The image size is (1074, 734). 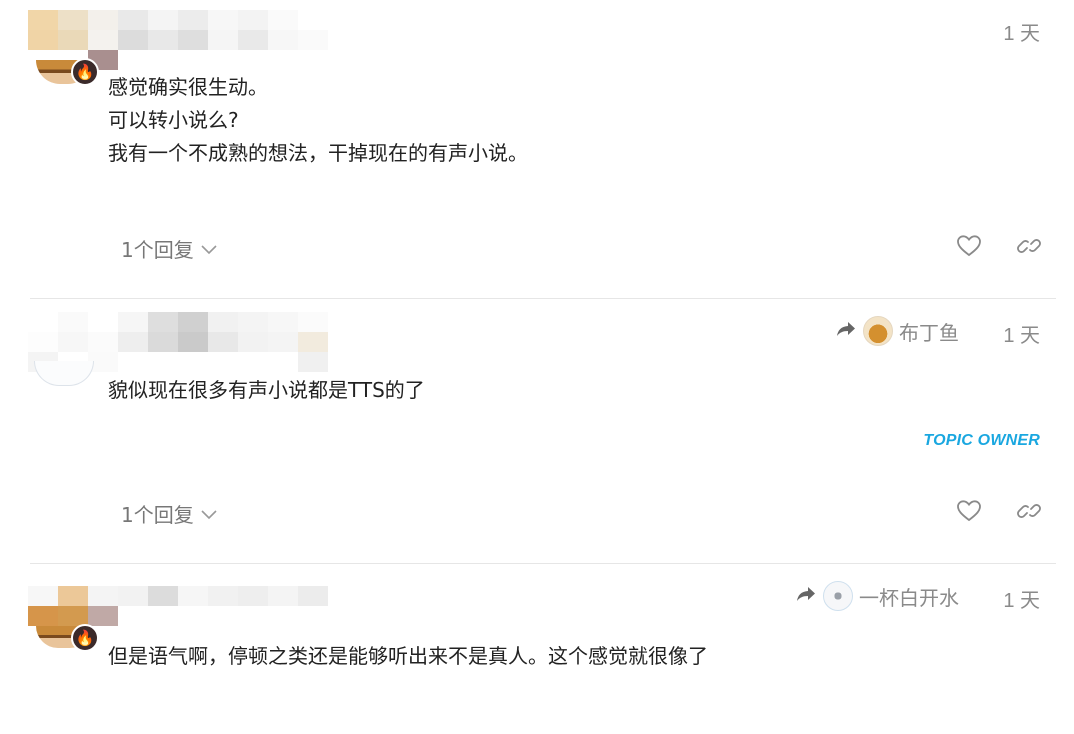 I want to click on post-line: 貌似现在很多有声小说都是TTS的了, so click(x=266, y=390).